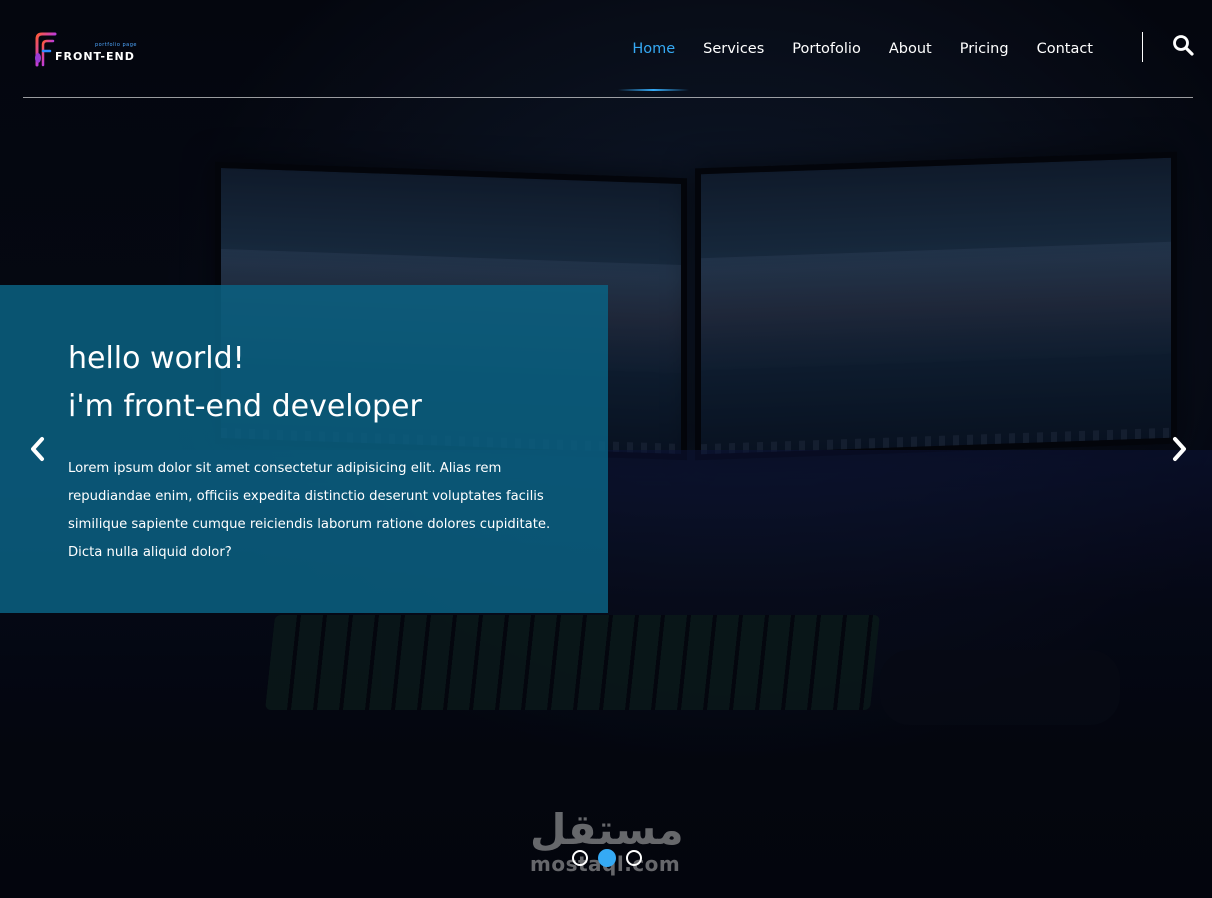  I want to click on search-icon, so click(1183, 45).